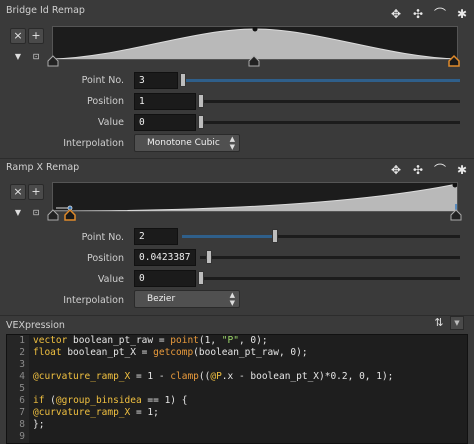  What do you see at coordinates (22, 400) in the screenshot?
I see `line-number: 6` at bounding box center [22, 400].